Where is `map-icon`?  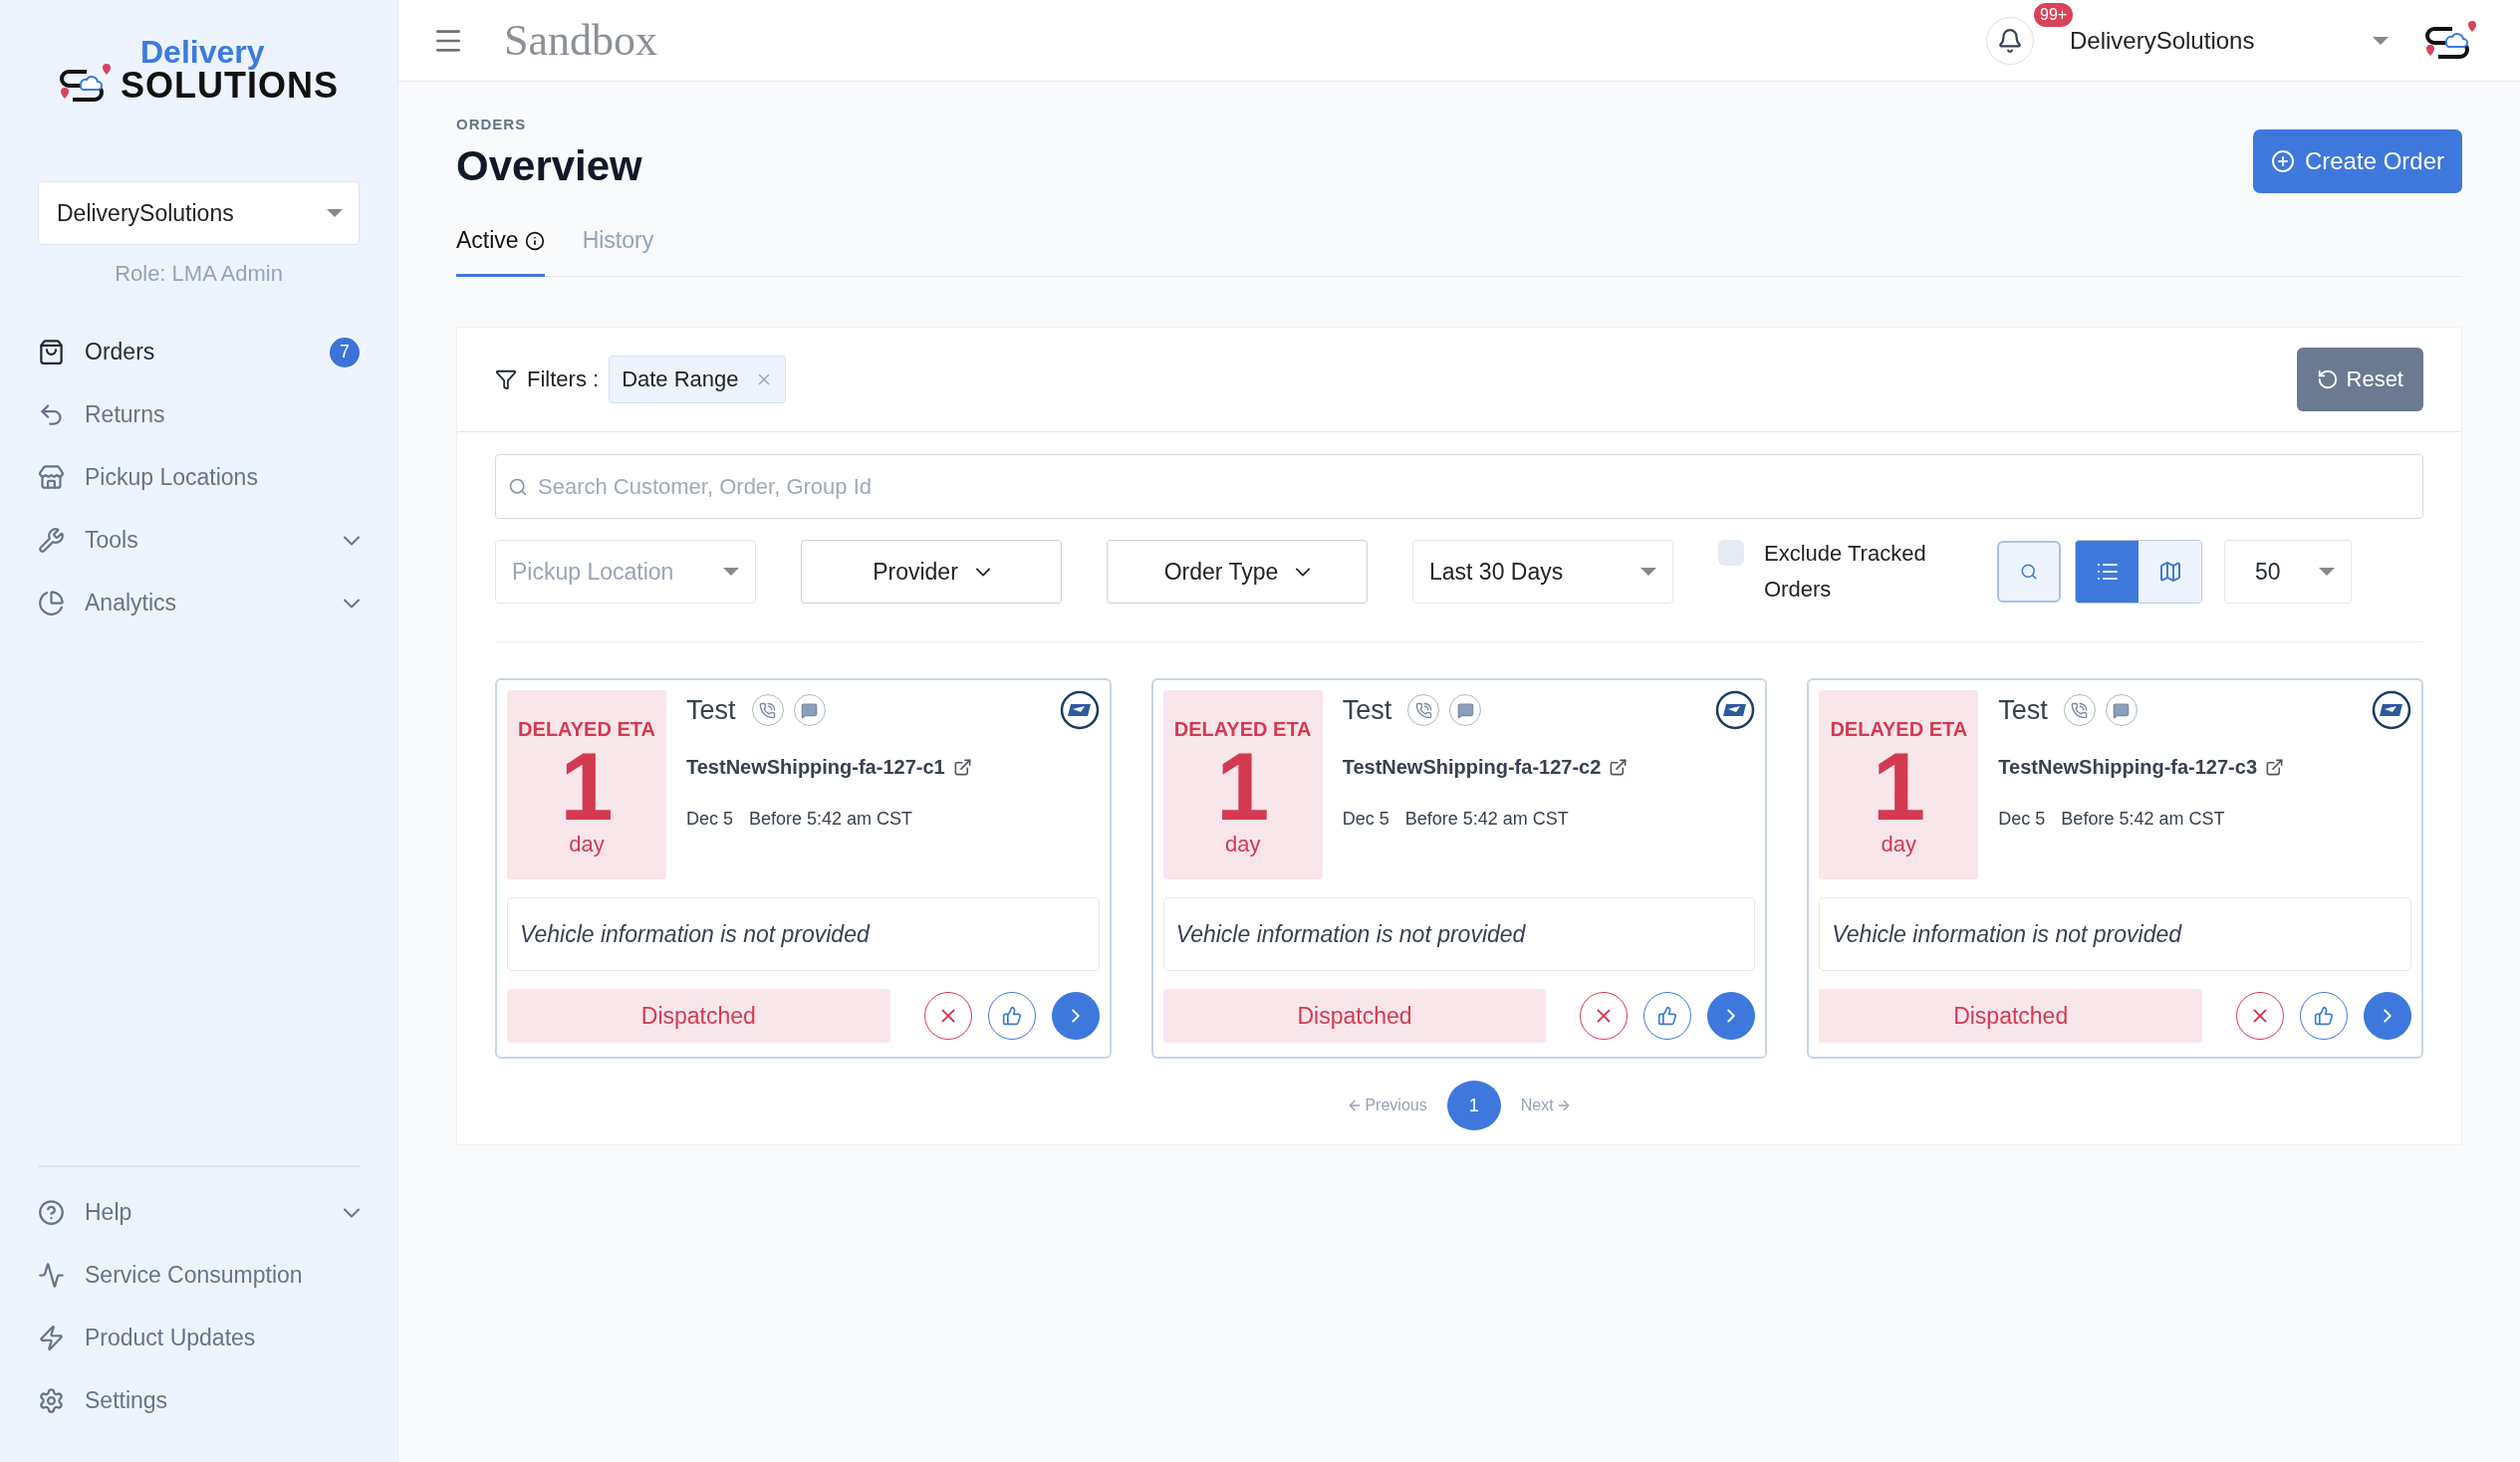
map-icon is located at coordinates (2169, 572).